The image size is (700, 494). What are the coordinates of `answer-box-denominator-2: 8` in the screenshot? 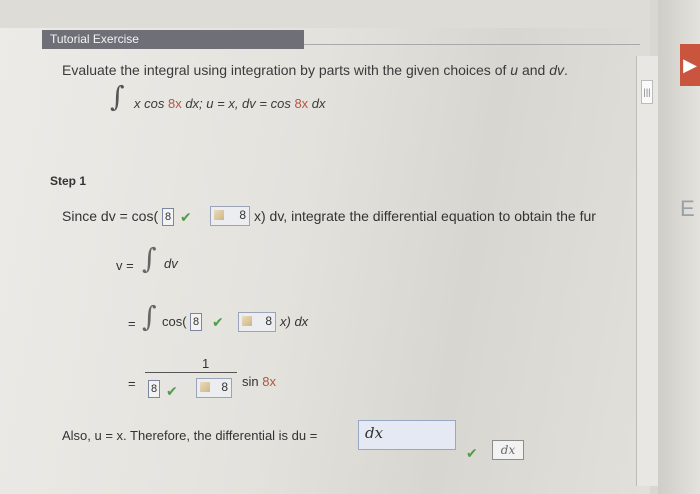 It's located at (214, 388).